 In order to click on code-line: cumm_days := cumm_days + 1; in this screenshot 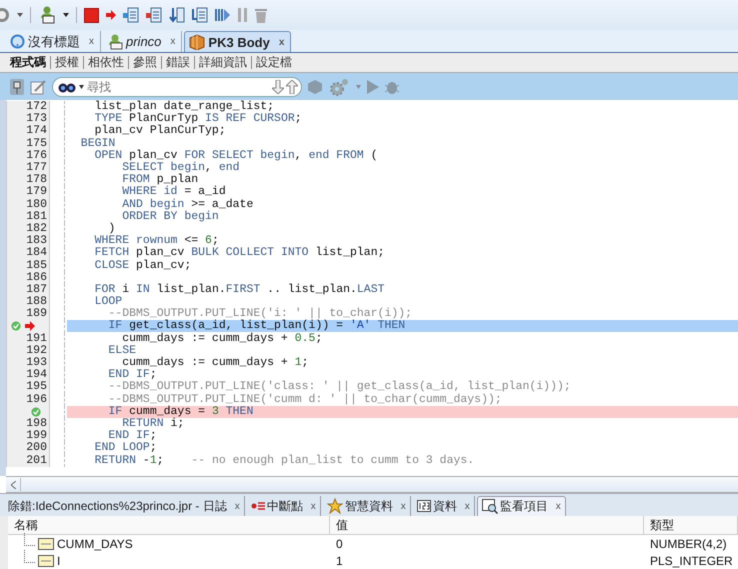, I will do `click(216, 363)`.